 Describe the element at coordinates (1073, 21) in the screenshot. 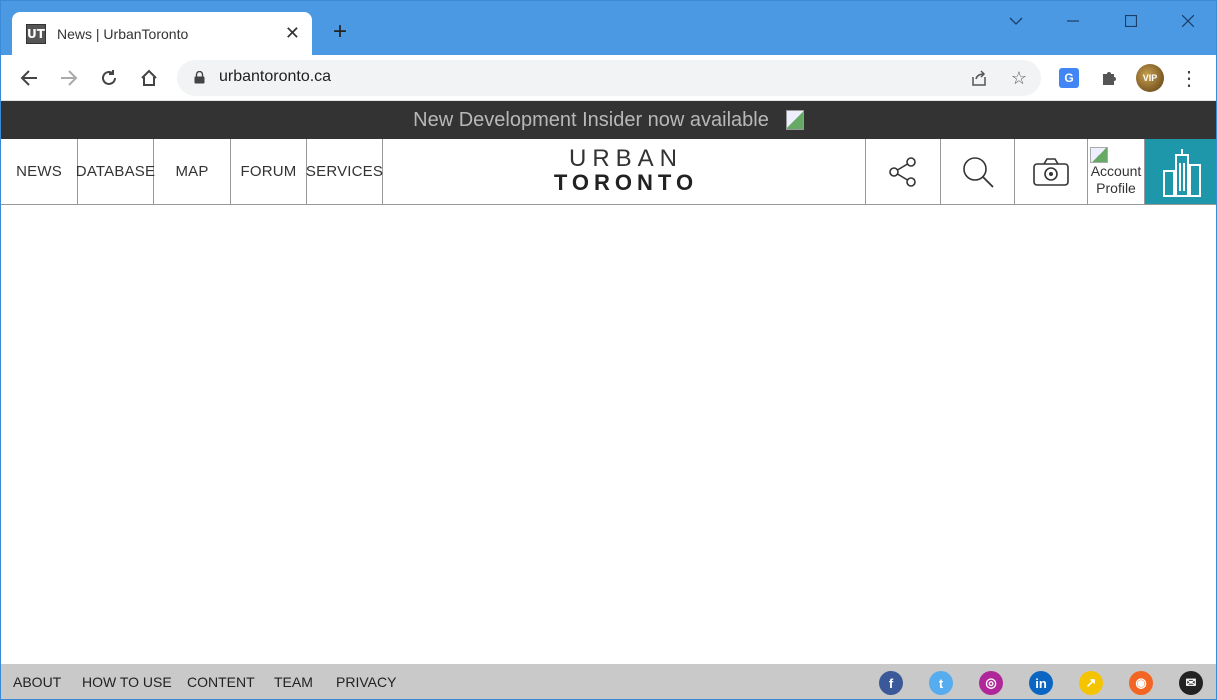

I see `minimize-icon` at that location.